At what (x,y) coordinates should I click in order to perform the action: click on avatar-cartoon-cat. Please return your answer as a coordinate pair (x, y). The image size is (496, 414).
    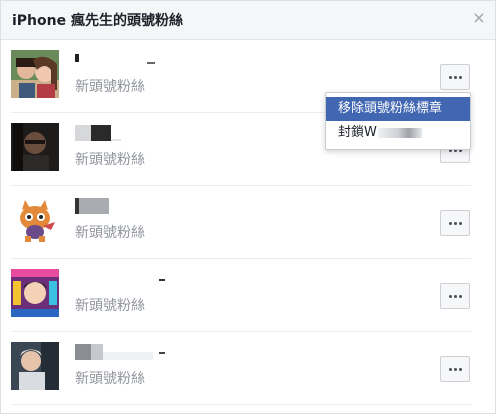
    Looking at the image, I should click on (35, 220).